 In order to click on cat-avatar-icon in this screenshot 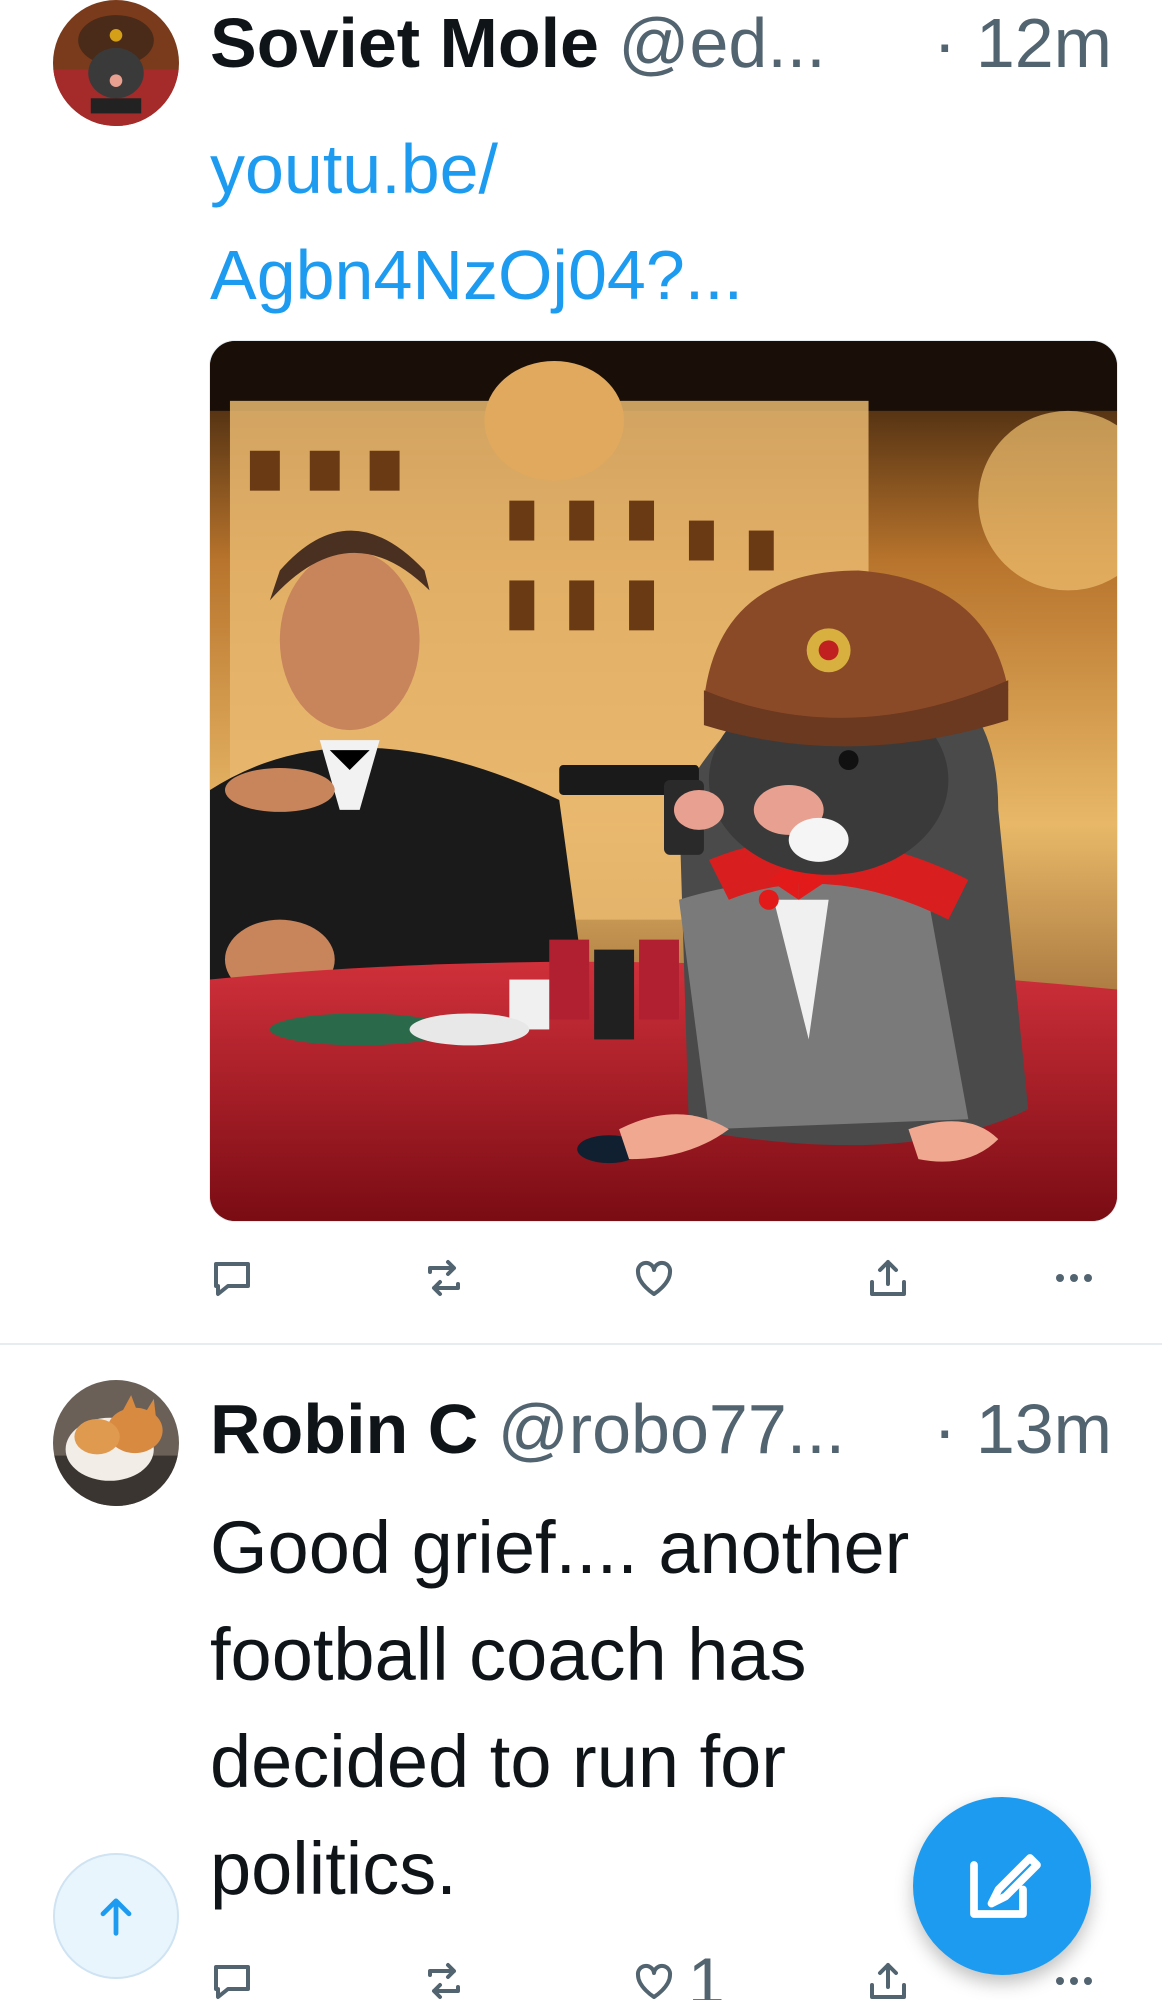, I will do `click(116, 1443)`.